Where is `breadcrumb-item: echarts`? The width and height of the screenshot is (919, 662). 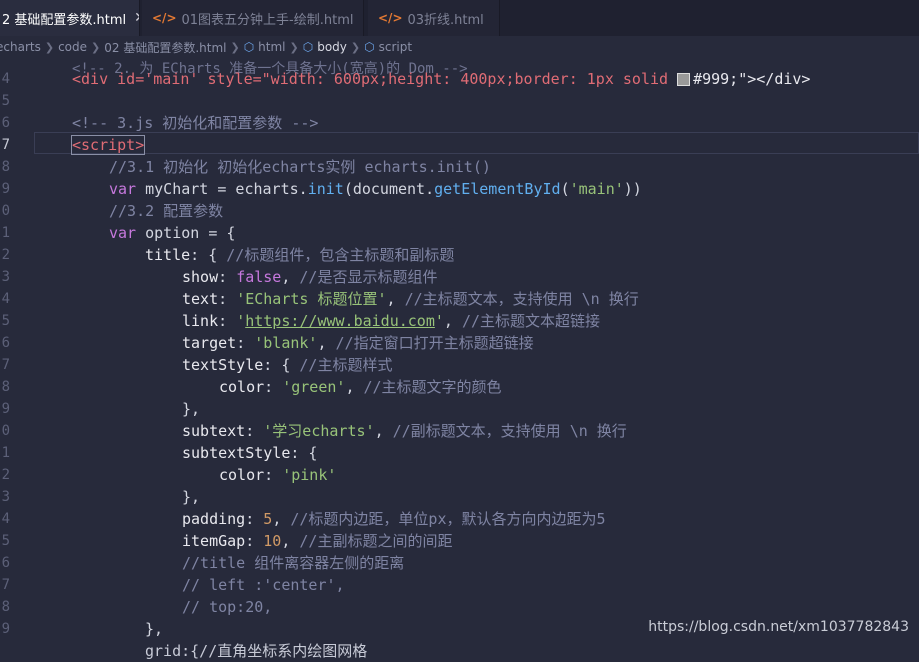
breadcrumb-item: echarts is located at coordinates (20, 47).